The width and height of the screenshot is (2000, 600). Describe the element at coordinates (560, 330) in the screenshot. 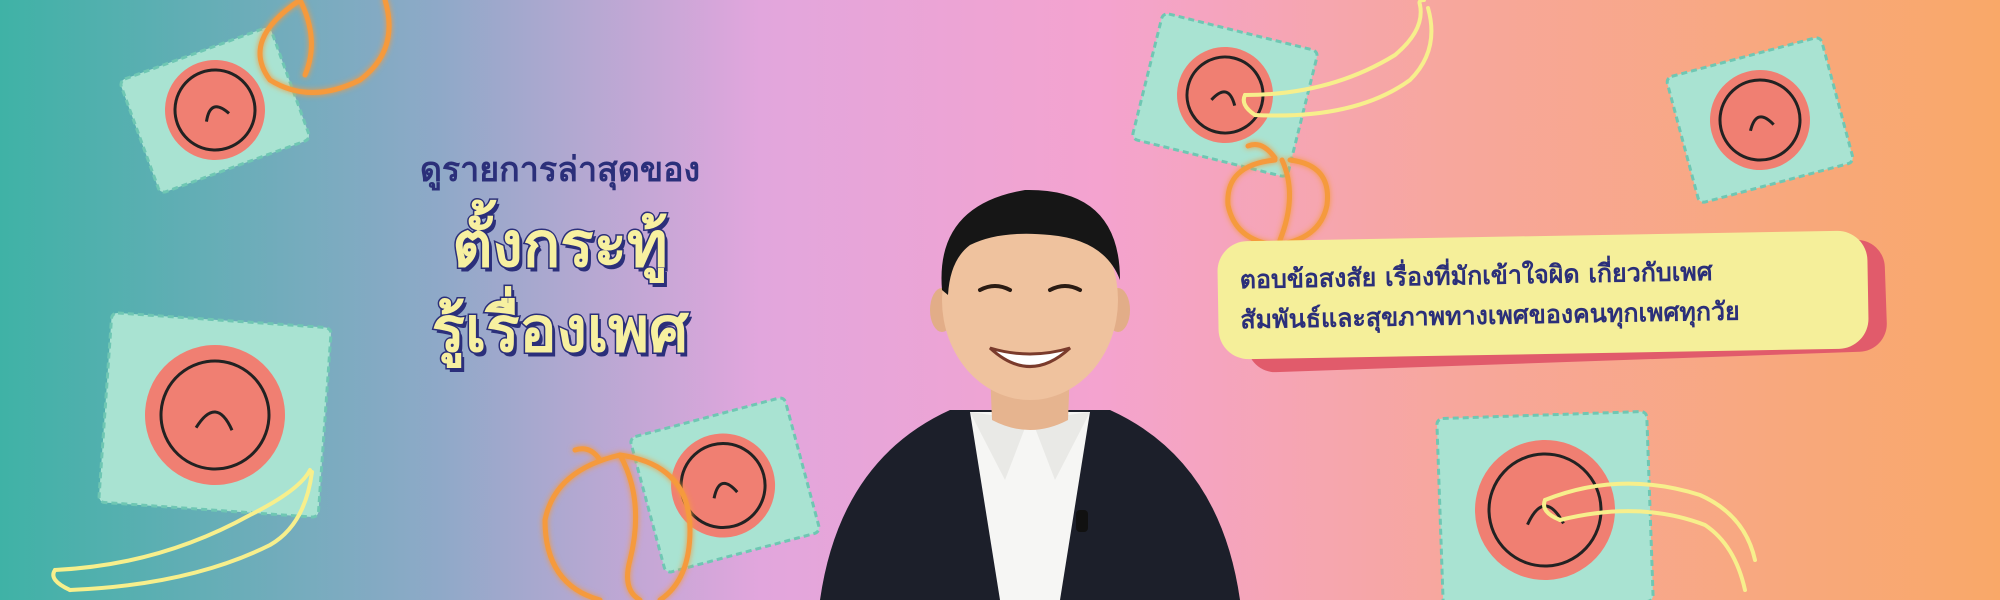

I see `program-title-line2: รู้เรื่องเพศ` at that location.